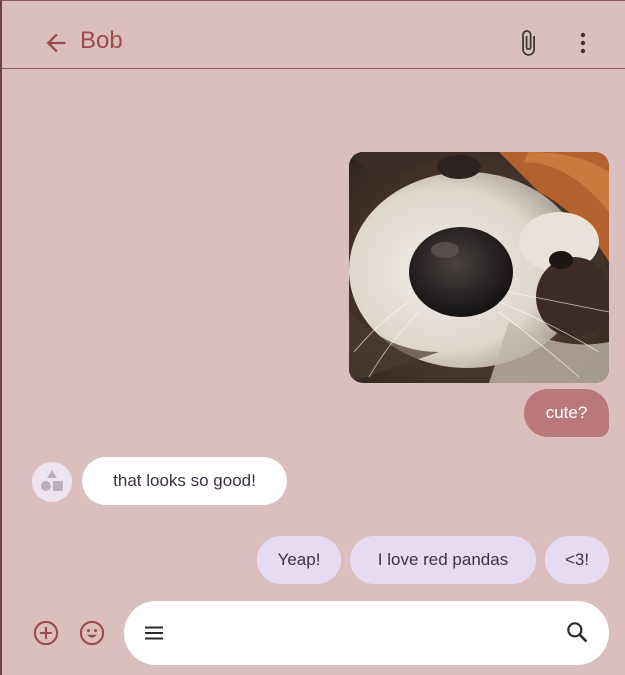 This screenshot has height=675, width=625. I want to click on message-bubble-outgoing: I love red pandas, so click(443, 560).